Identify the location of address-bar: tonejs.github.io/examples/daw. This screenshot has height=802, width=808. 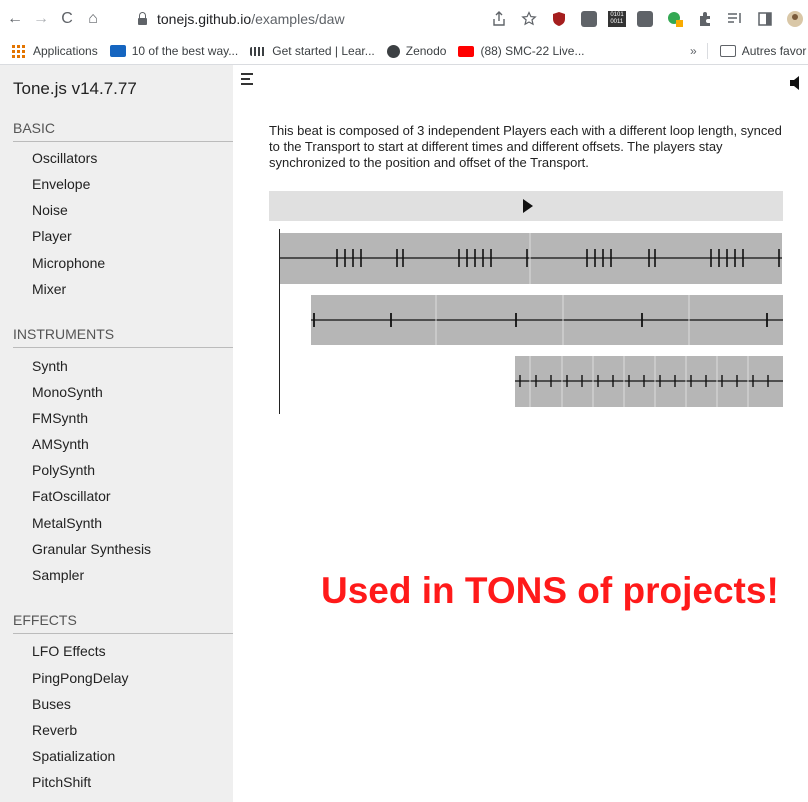
(241, 19).